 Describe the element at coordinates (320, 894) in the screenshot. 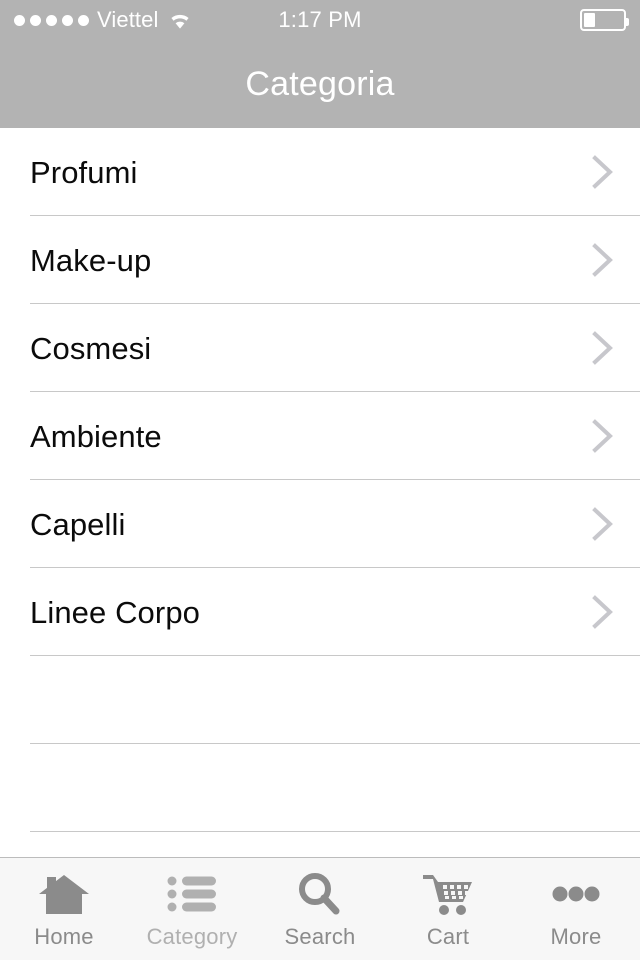

I see `search-icon` at that location.